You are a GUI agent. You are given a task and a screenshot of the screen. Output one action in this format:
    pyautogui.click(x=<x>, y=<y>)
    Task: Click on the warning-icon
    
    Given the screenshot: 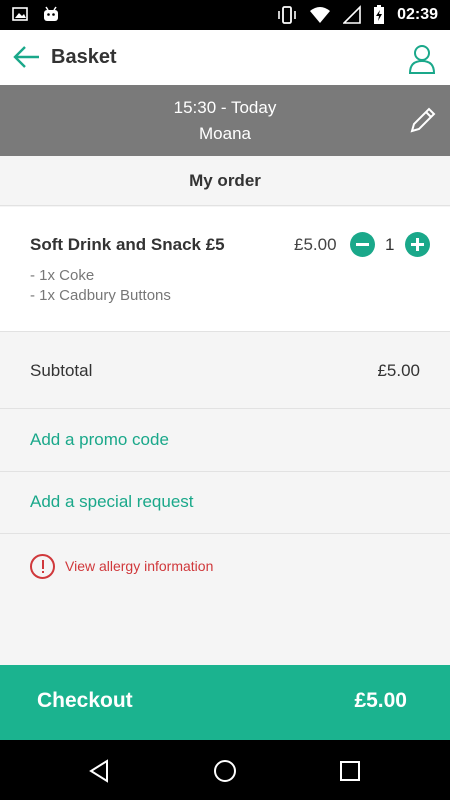 What is the action you would take?
    pyautogui.click(x=42, y=566)
    